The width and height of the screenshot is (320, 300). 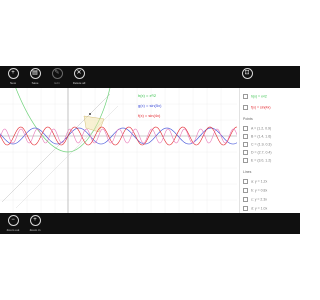 I want to click on save-icon: ▤, so click(x=35, y=73).